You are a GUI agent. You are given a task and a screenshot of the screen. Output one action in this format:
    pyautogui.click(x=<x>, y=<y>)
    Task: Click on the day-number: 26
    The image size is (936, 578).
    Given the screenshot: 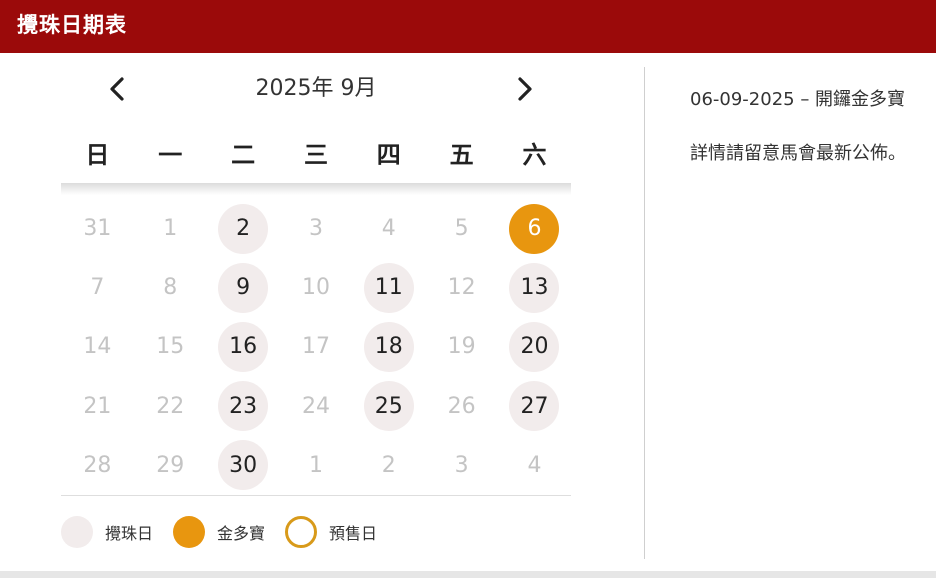 What is the action you would take?
    pyautogui.click(x=461, y=406)
    